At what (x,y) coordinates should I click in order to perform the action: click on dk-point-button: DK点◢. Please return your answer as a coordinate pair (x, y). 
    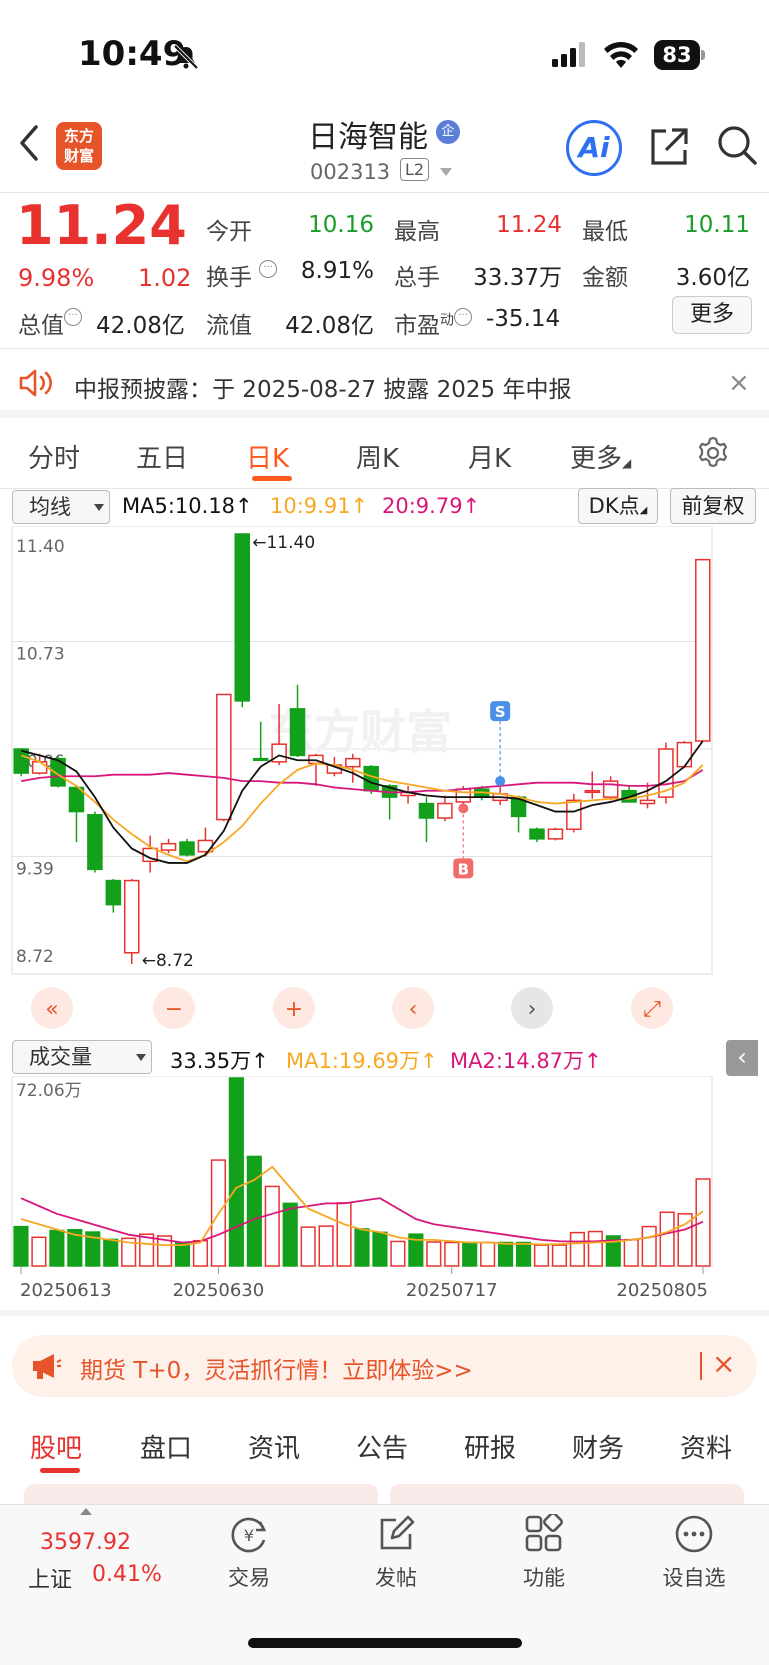
    Looking at the image, I should click on (618, 506).